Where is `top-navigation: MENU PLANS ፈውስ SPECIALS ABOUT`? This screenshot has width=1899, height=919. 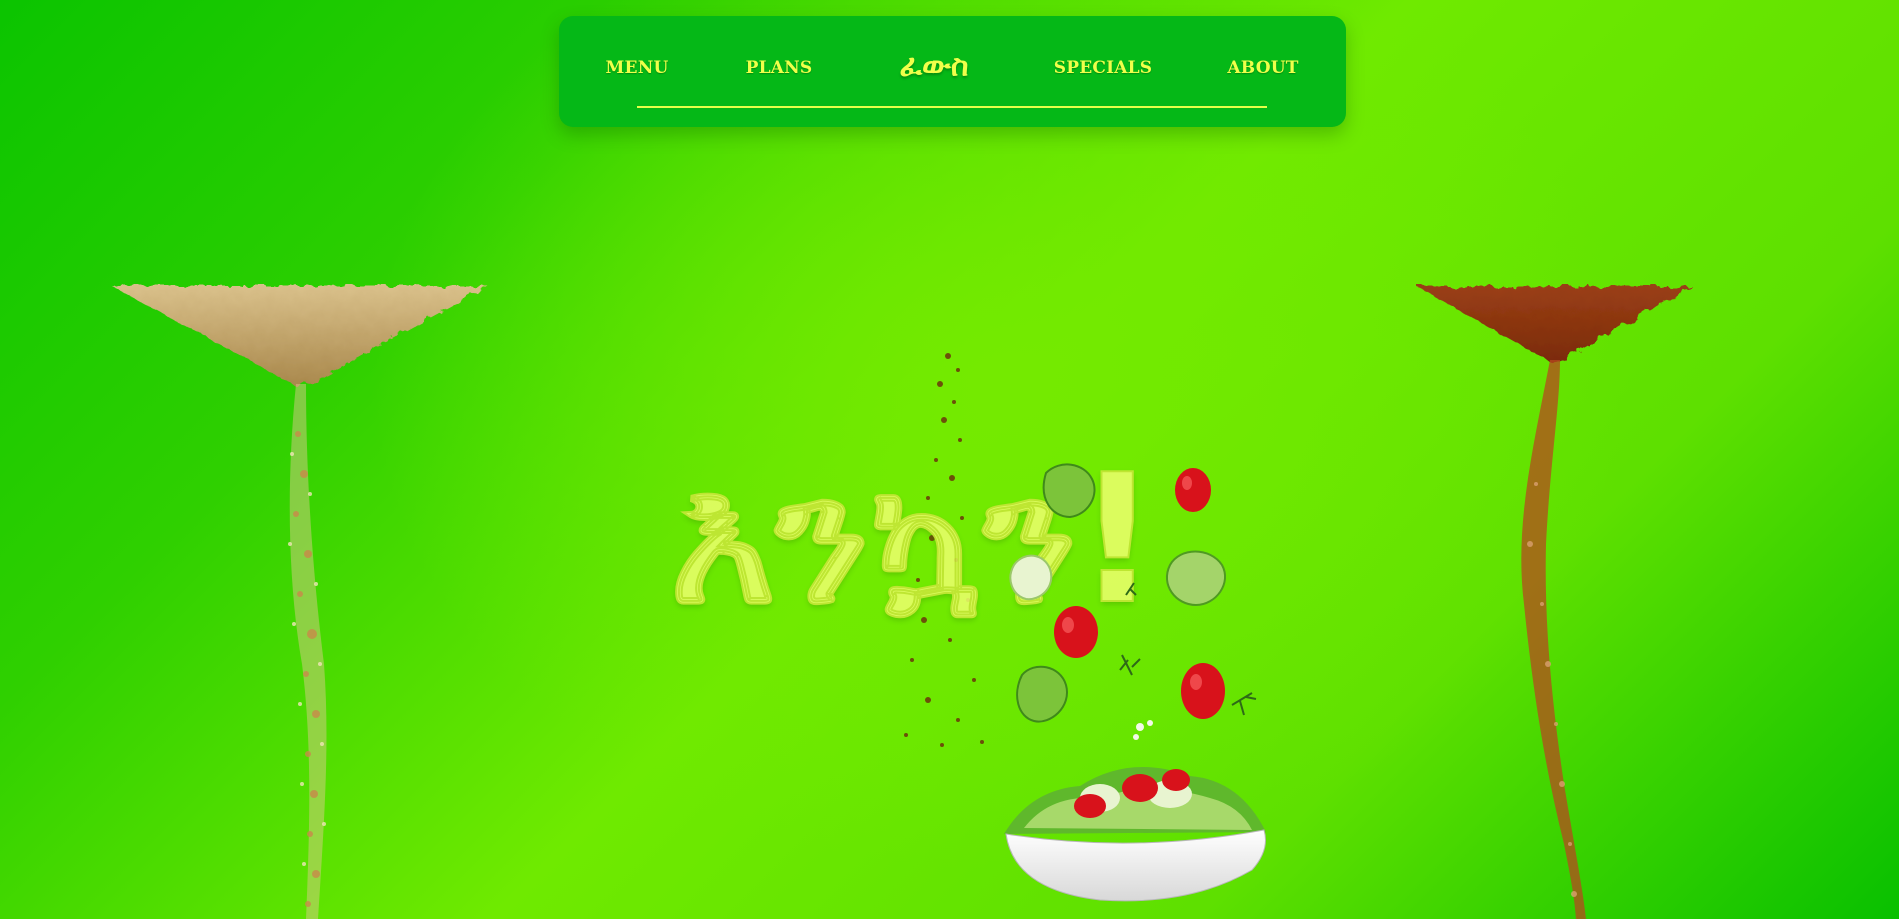 top-navigation: MENU PLANS ፈውስ SPECIALS ABOUT is located at coordinates (952, 71).